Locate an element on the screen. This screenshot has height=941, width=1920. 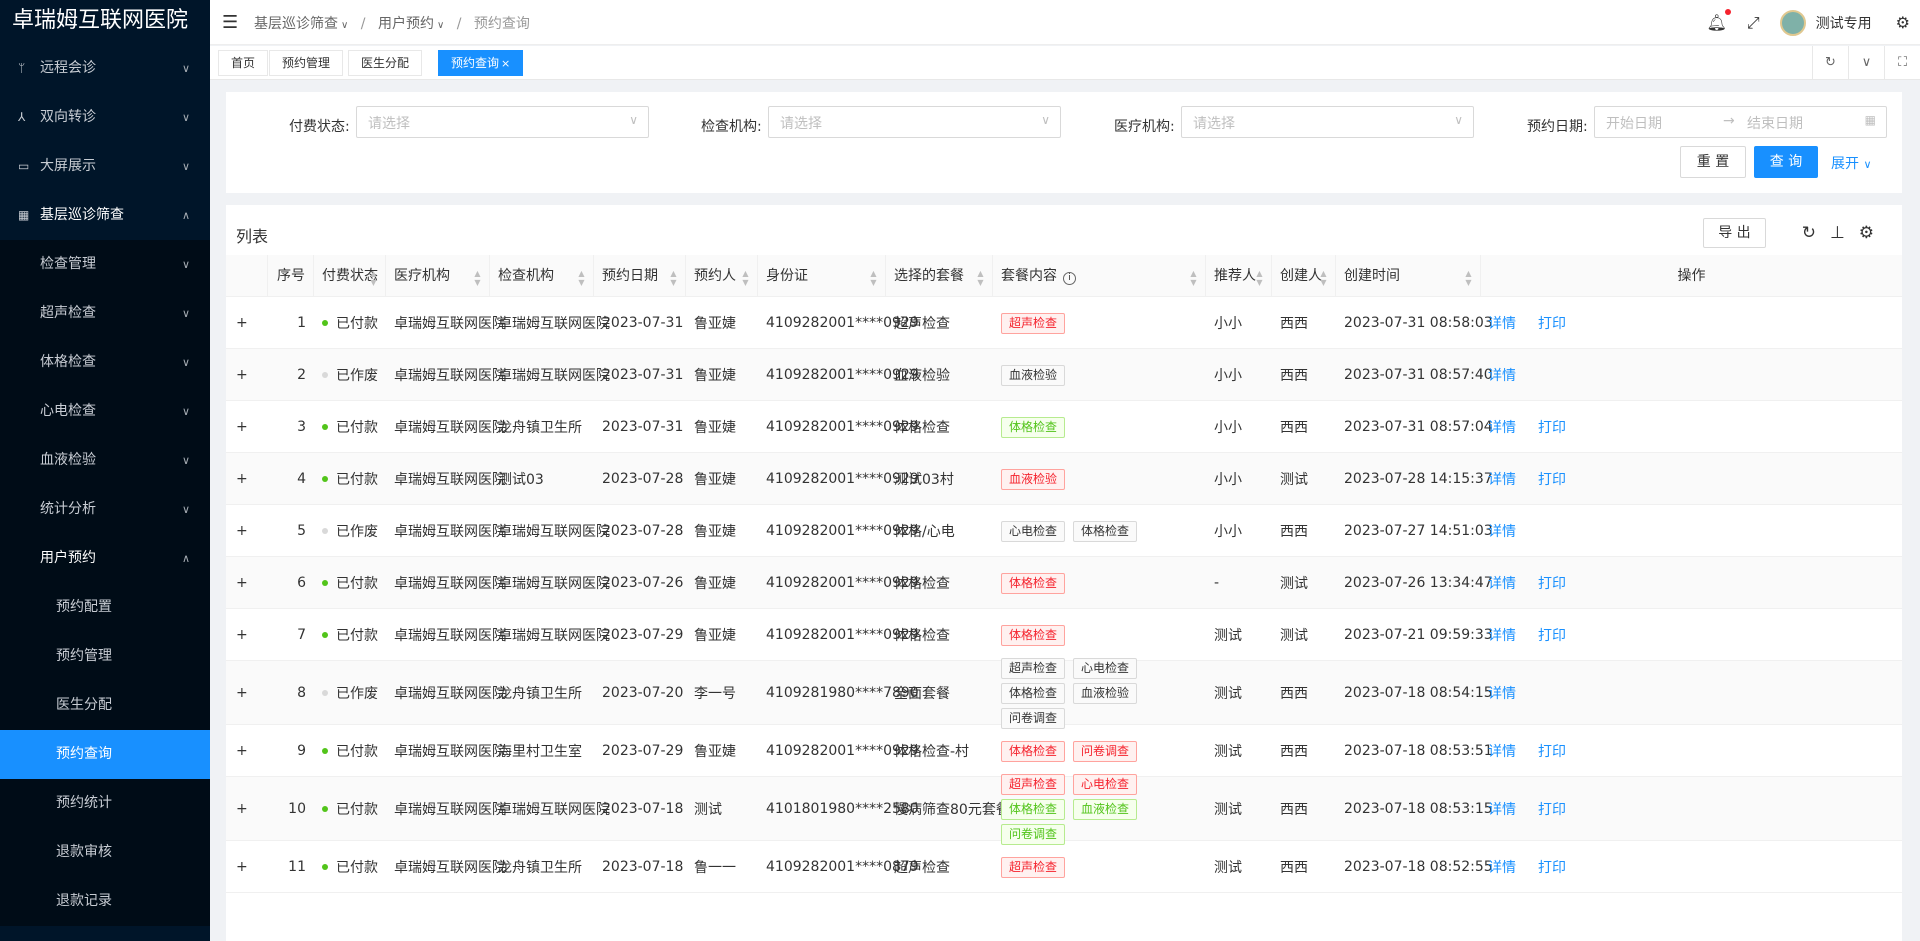
sidebar-item: 统计分析 ∨ is located at coordinates (105, 509).